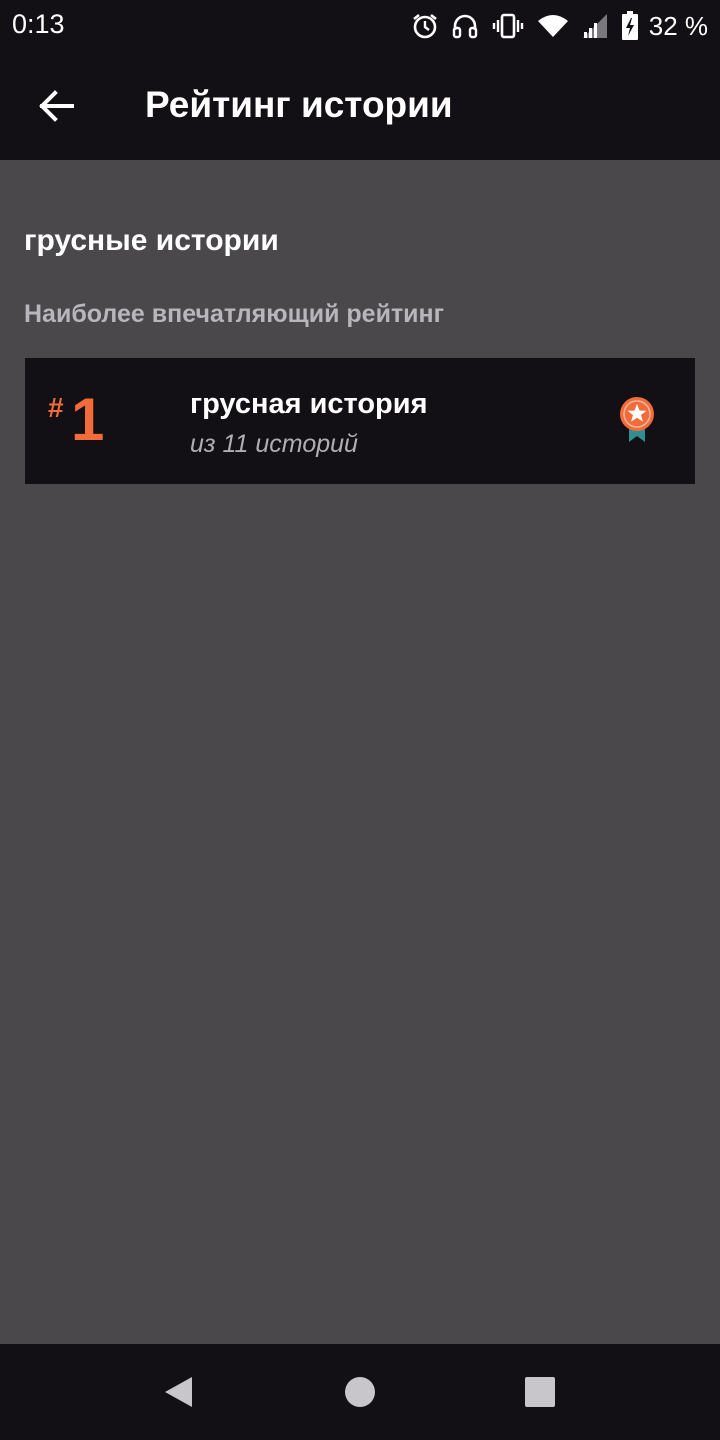 The width and height of the screenshot is (720, 1440). I want to click on recents-square-icon, so click(540, 1392).